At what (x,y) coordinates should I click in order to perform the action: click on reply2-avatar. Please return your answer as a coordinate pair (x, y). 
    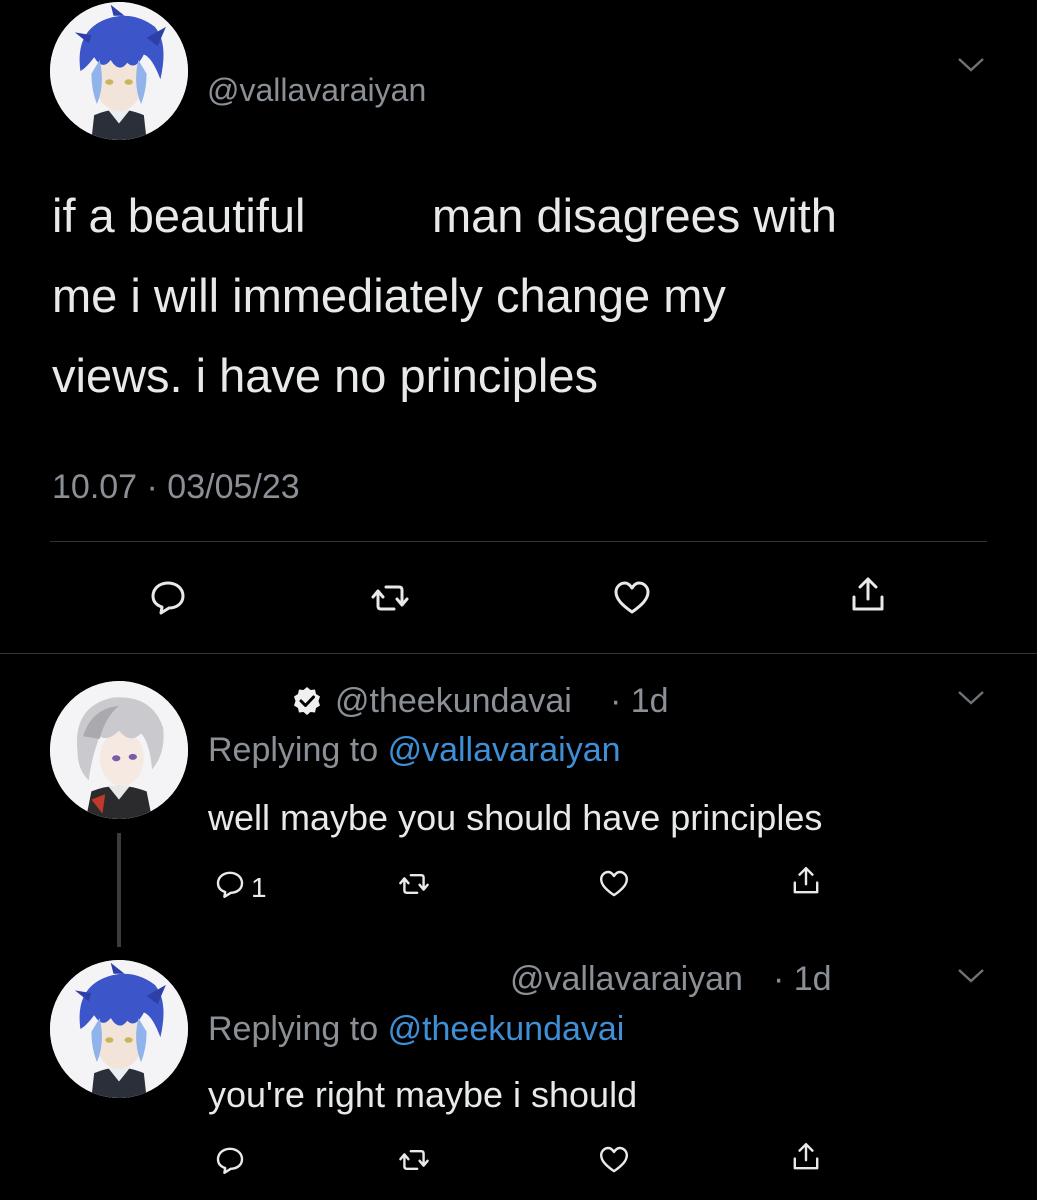
    Looking at the image, I should click on (119, 1029).